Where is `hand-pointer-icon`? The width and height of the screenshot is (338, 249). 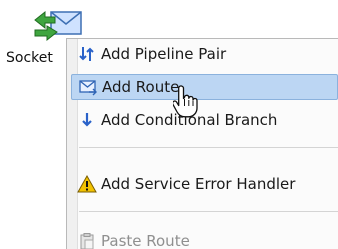 hand-pointer-icon is located at coordinates (185, 101).